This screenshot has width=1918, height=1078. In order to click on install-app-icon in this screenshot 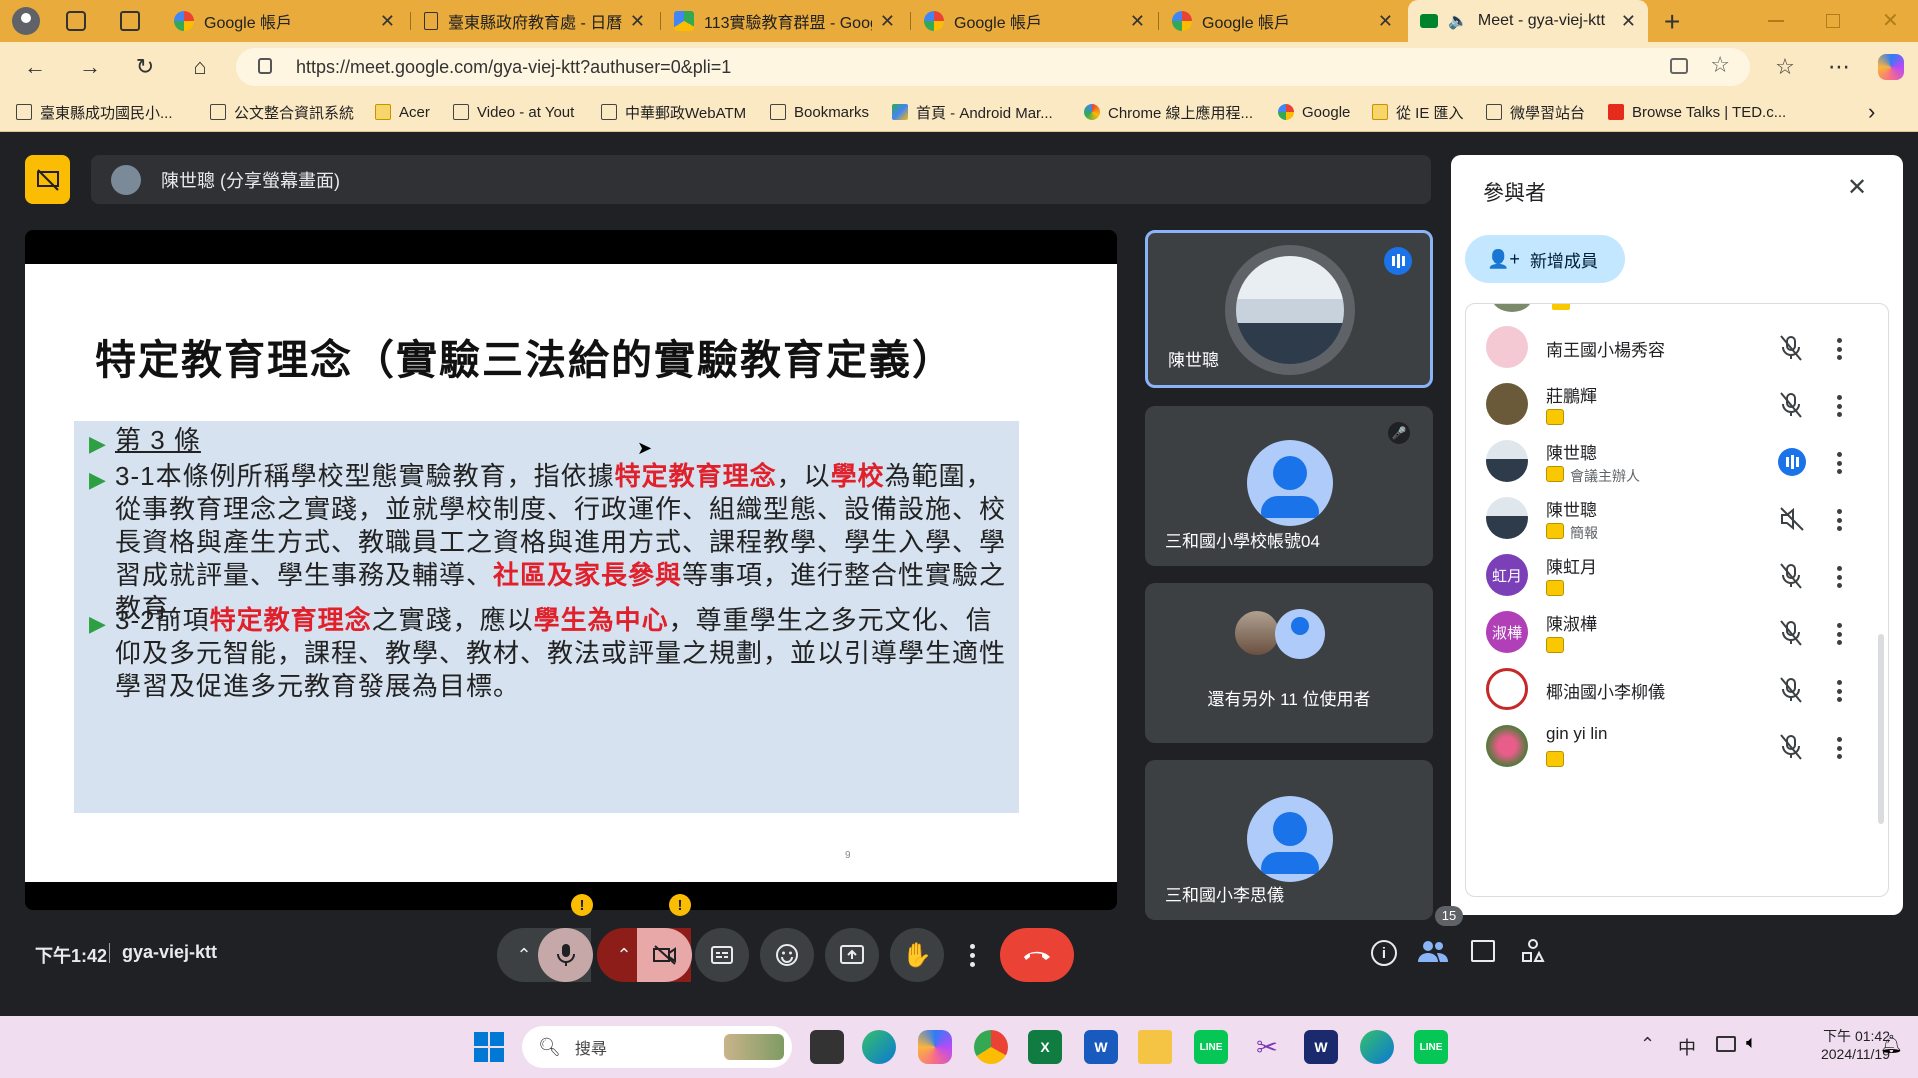, I will do `click(1679, 66)`.